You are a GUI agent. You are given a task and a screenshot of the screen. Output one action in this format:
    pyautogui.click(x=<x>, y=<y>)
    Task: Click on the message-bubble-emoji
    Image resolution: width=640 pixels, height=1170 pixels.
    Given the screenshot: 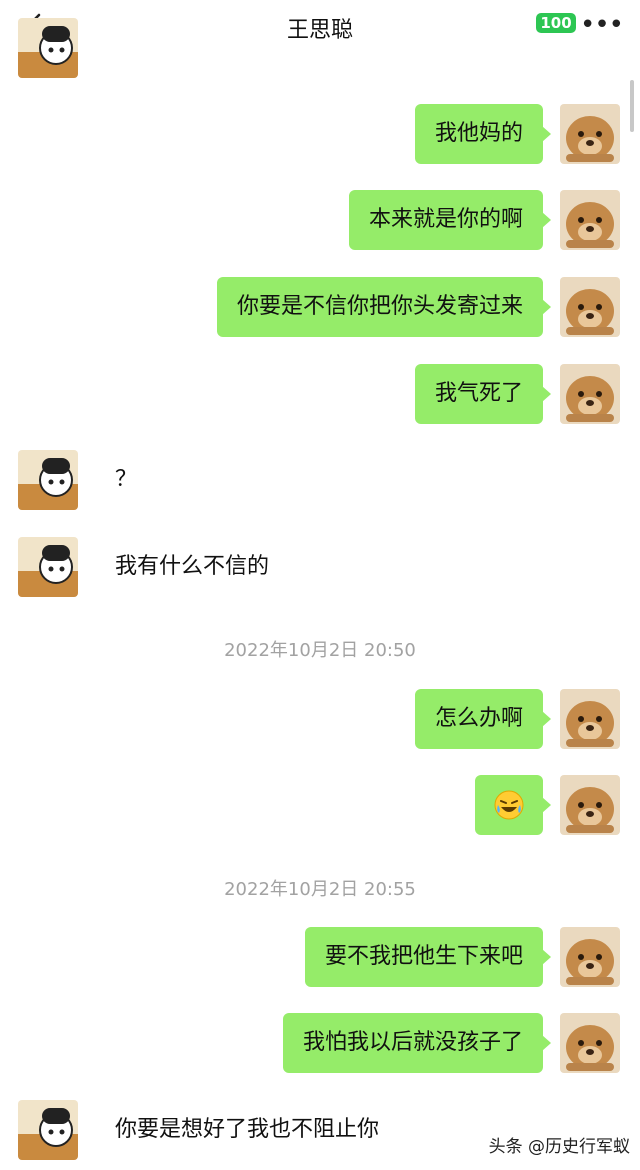 What is the action you would take?
    pyautogui.click(x=513, y=805)
    